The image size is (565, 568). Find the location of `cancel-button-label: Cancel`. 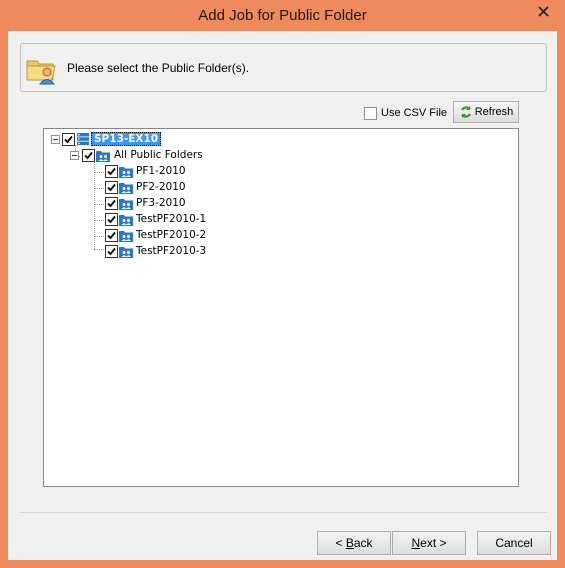

cancel-button-label: Cancel is located at coordinates (514, 543).